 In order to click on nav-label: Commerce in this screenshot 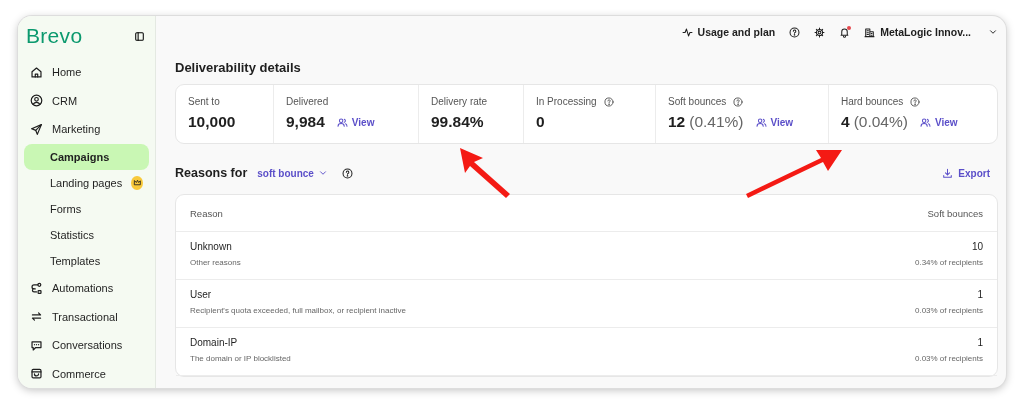, I will do `click(79, 373)`.